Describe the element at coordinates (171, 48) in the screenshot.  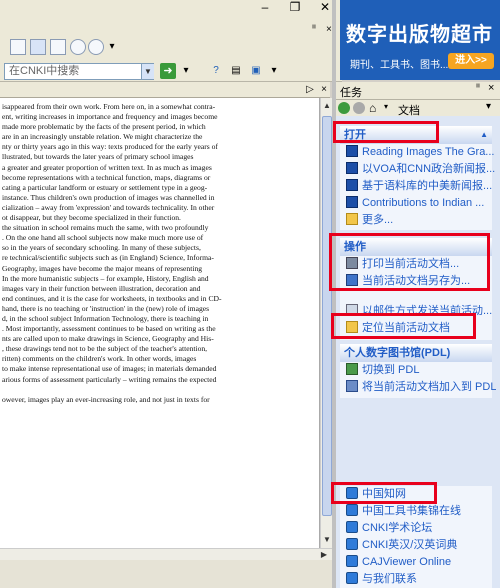
I see `view-toolbar: ▾` at that location.